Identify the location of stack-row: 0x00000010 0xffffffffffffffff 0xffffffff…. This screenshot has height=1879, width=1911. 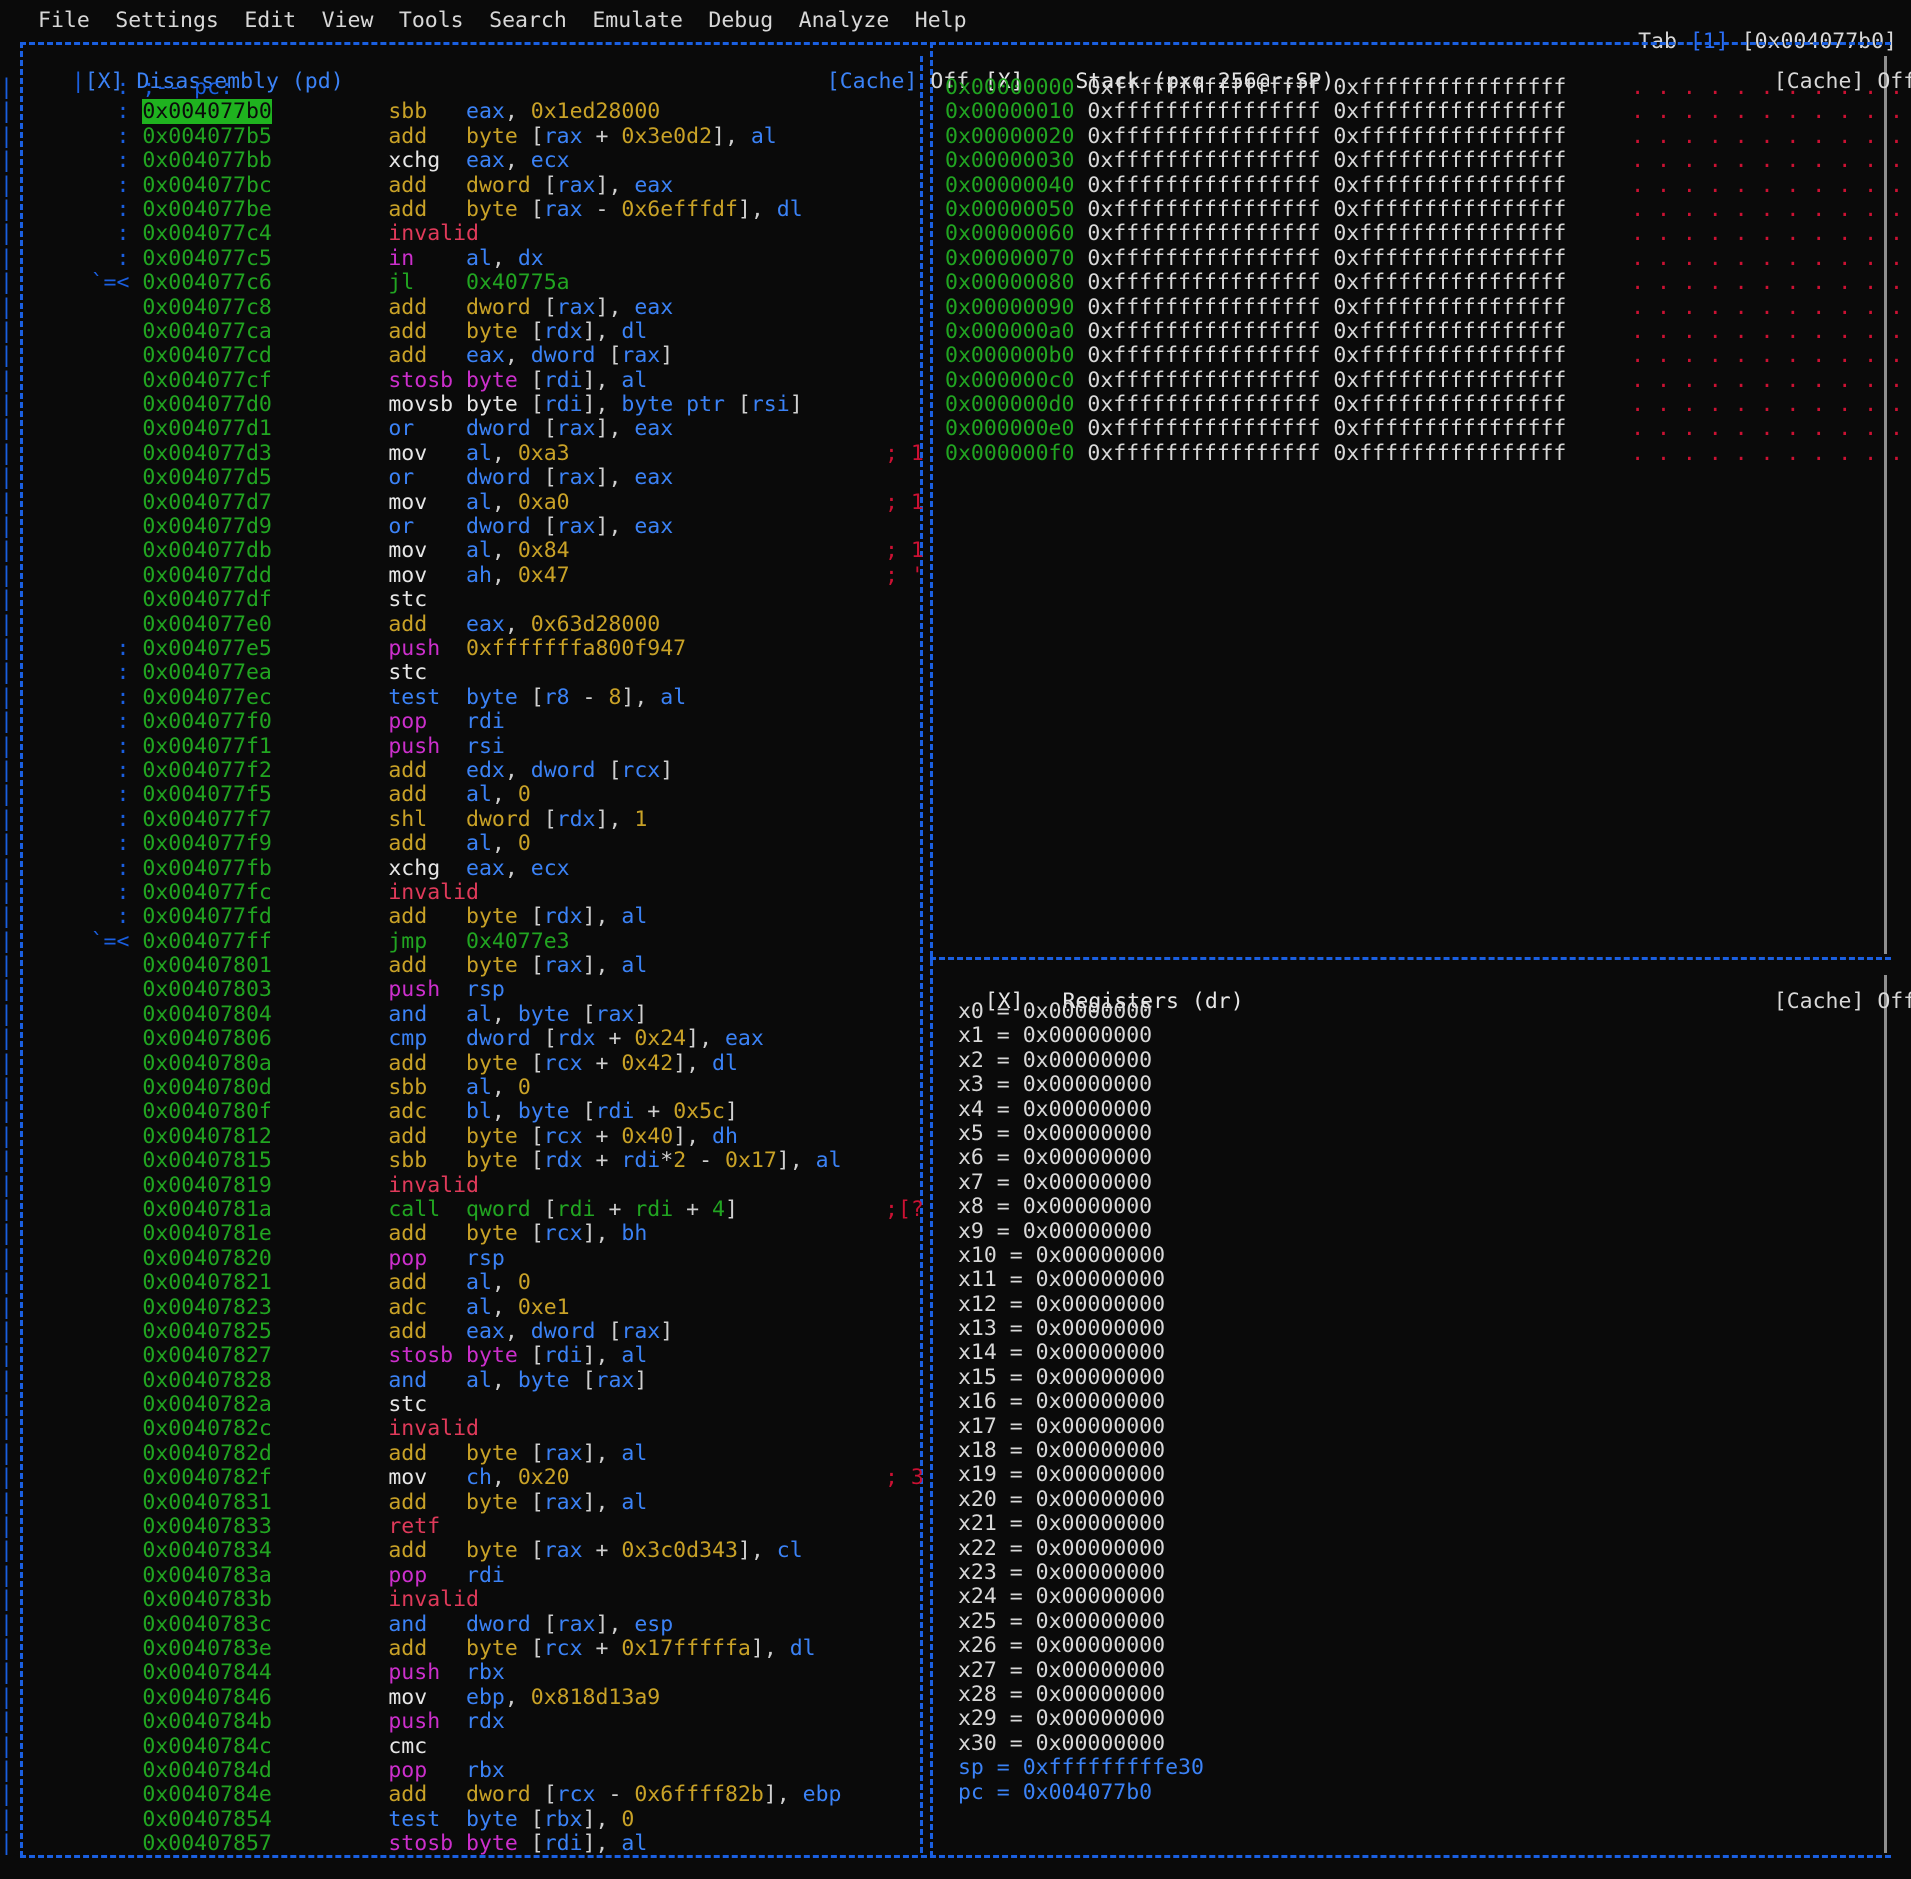
(1428, 112).